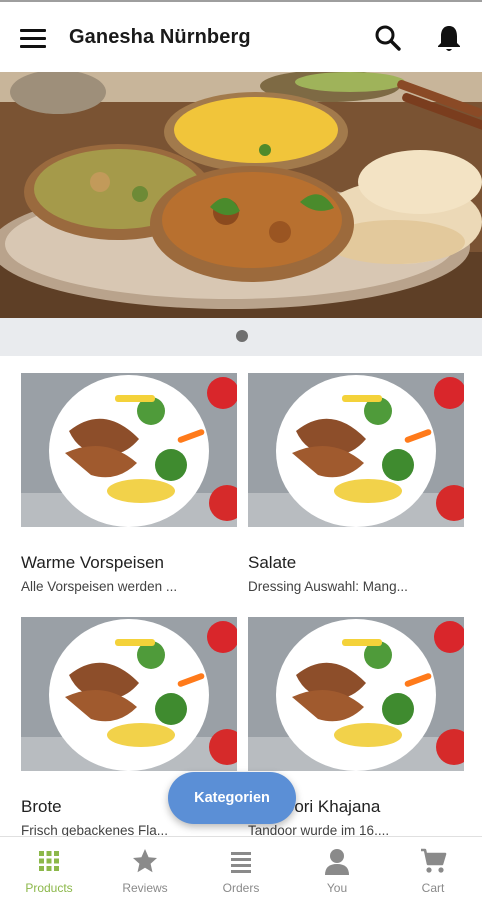 The width and height of the screenshot is (482, 900). What do you see at coordinates (145, 861) in the screenshot?
I see `star-icon` at bounding box center [145, 861].